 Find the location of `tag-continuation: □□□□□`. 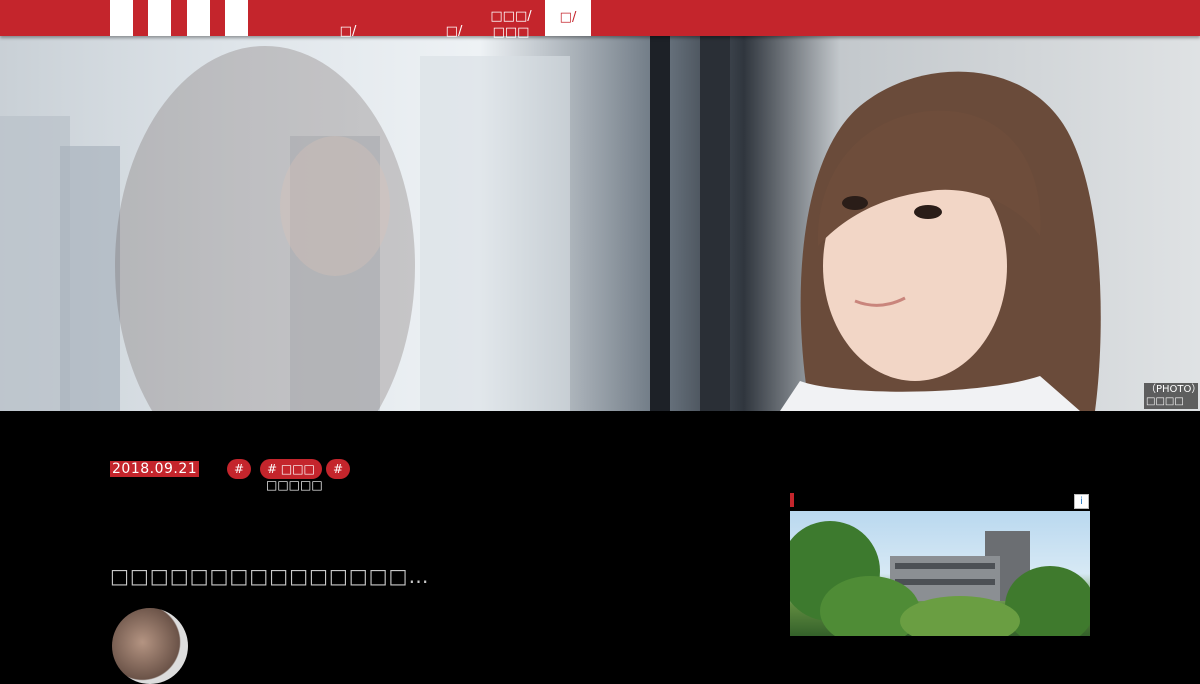

tag-continuation: □□□□□ is located at coordinates (294, 485).